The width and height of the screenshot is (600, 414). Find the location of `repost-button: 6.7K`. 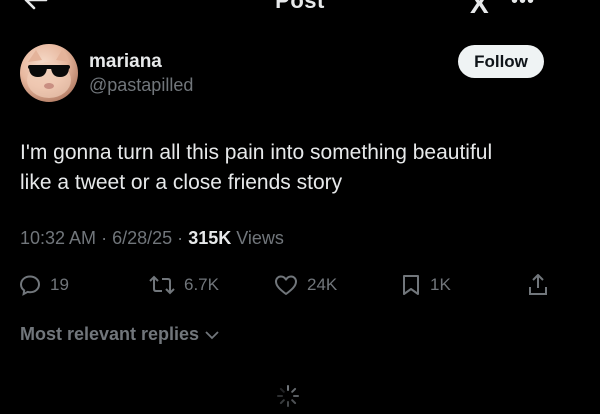

repost-button: 6.7K is located at coordinates (183, 285).